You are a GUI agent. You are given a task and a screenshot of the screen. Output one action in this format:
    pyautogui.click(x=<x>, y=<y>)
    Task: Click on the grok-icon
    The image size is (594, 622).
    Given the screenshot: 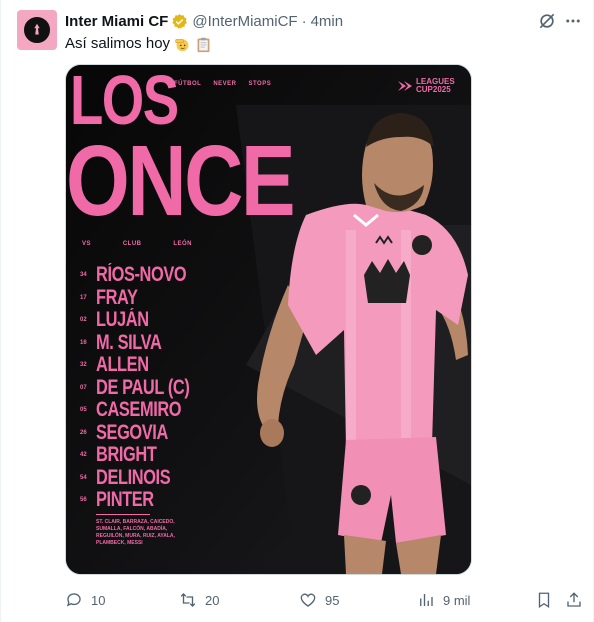 What is the action you would take?
    pyautogui.click(x=547, y=21)
    